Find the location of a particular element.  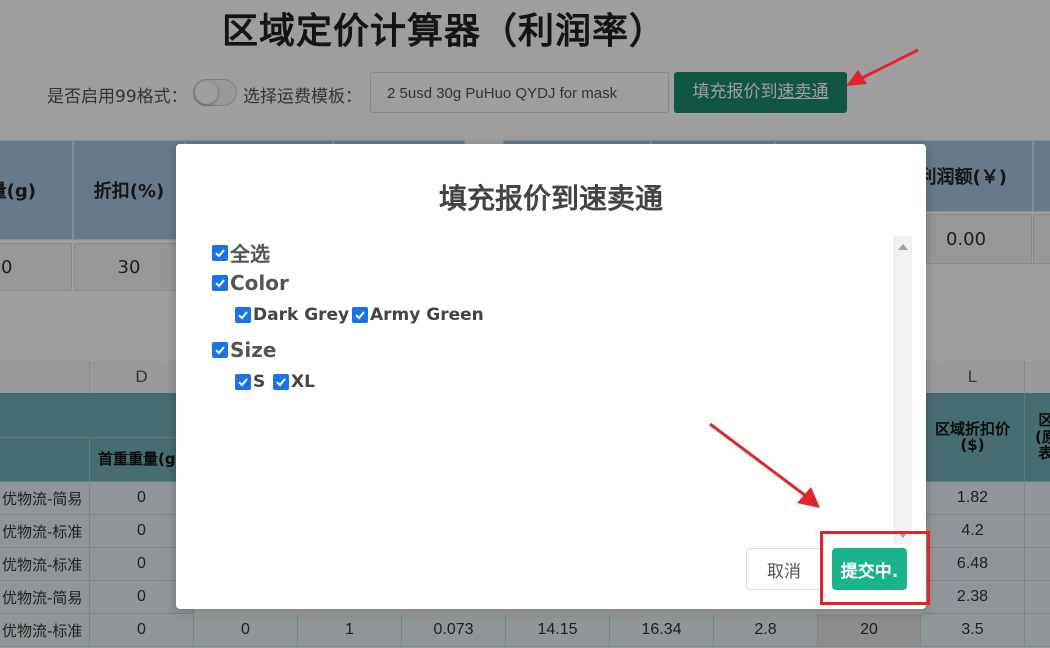

size-xl-option: XL is located at coordinates (294, 382).